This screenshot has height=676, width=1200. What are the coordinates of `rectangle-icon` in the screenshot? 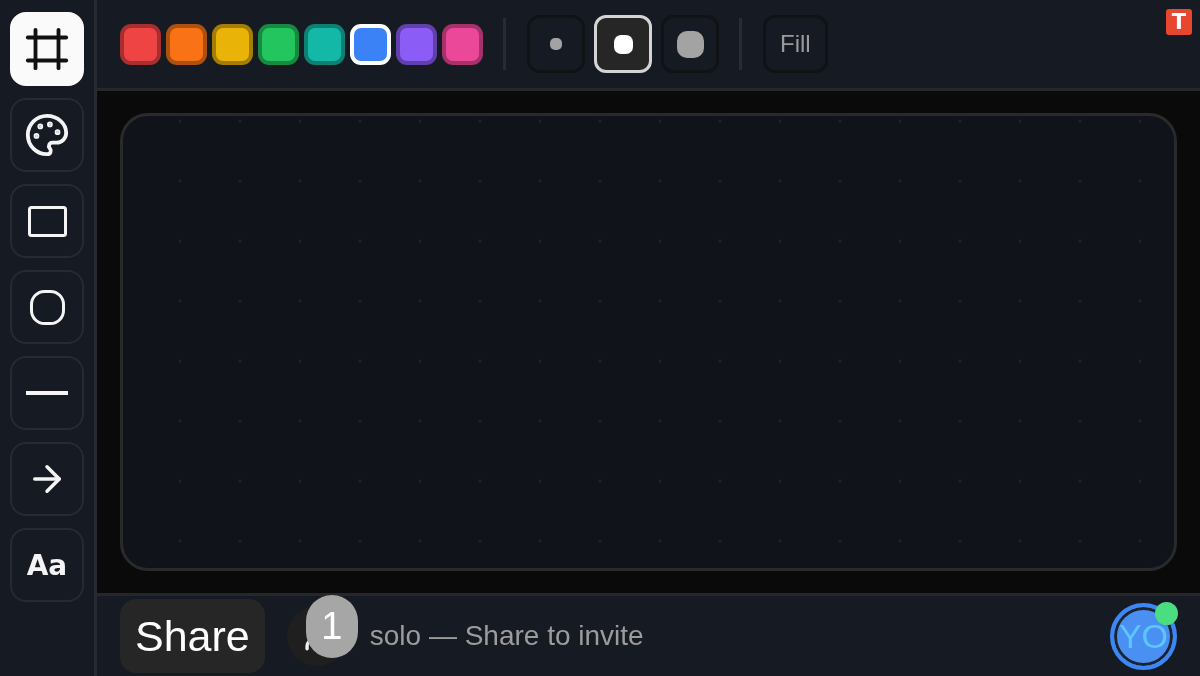 It's located at (47, 221).